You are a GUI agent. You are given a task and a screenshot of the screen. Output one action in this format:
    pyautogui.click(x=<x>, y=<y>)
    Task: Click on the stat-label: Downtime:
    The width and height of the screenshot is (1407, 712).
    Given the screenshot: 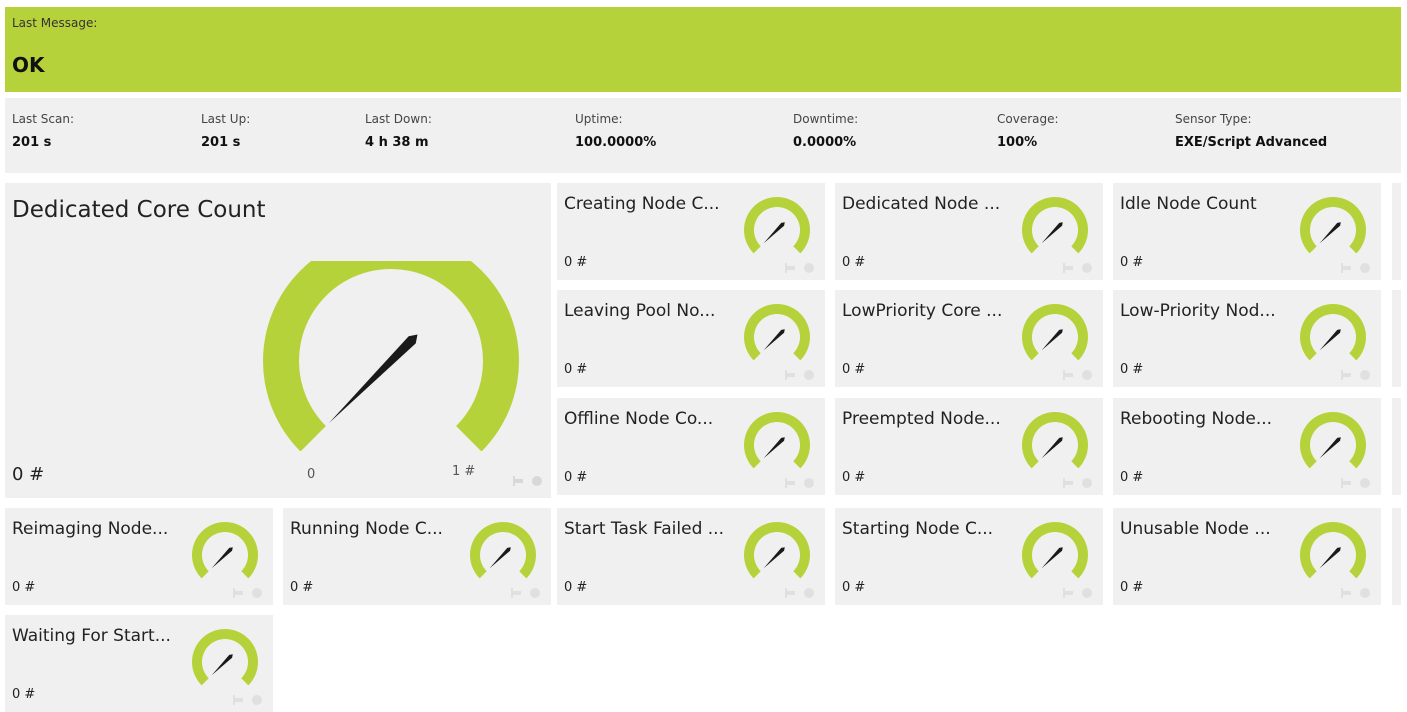 What is the action you would take?
    pyautogui.click(x=826, y=119)
    